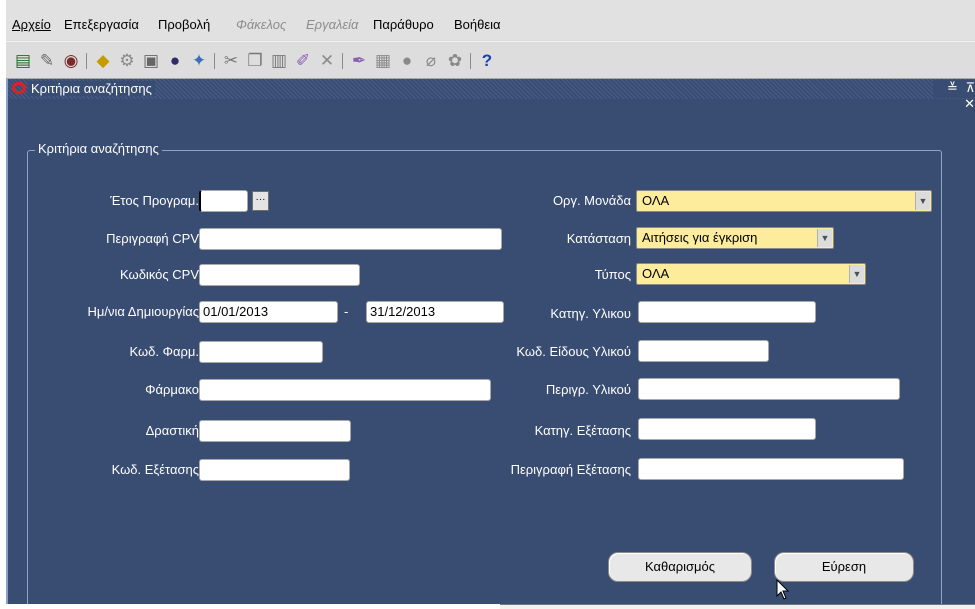 The height and width of the screenshot is (609, 975). Describe the element at coordinates (268, 312) in the screenshot. I see `date-from-input: 01/01/2013` at that location.